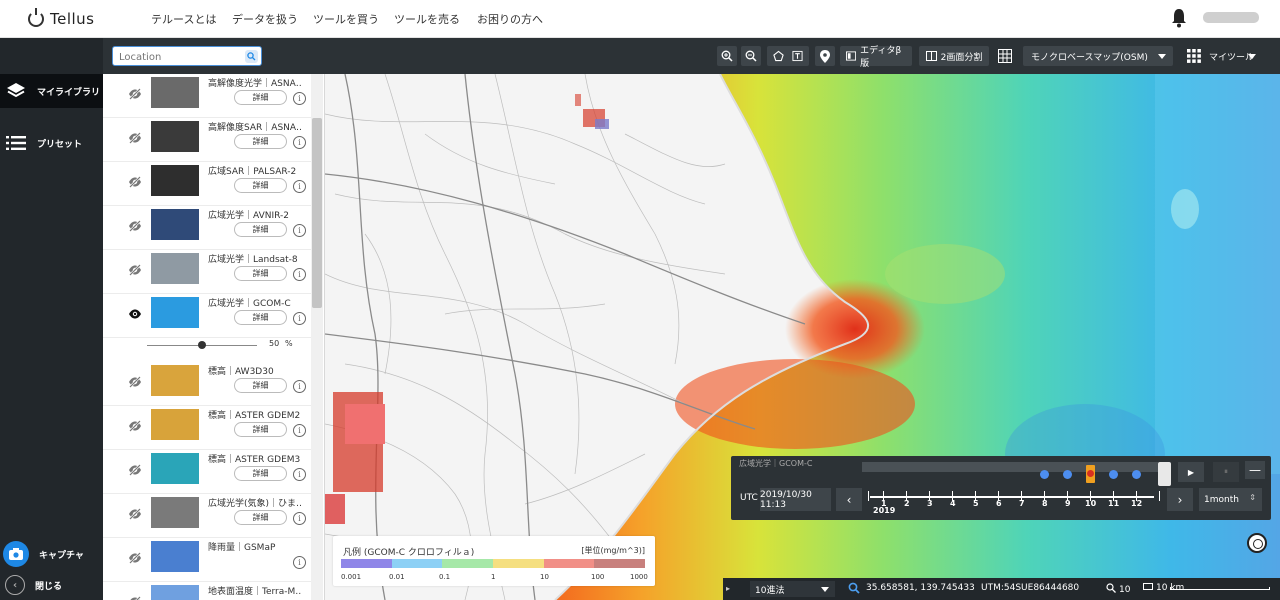 The width and height of the screenshot is (1280, 600). What do you see at coordinates (207, 316) in the screenshot?
I see `layer-item: 広域光学｜GCOM-C 詳細 i` at bounding box center [207, 316].